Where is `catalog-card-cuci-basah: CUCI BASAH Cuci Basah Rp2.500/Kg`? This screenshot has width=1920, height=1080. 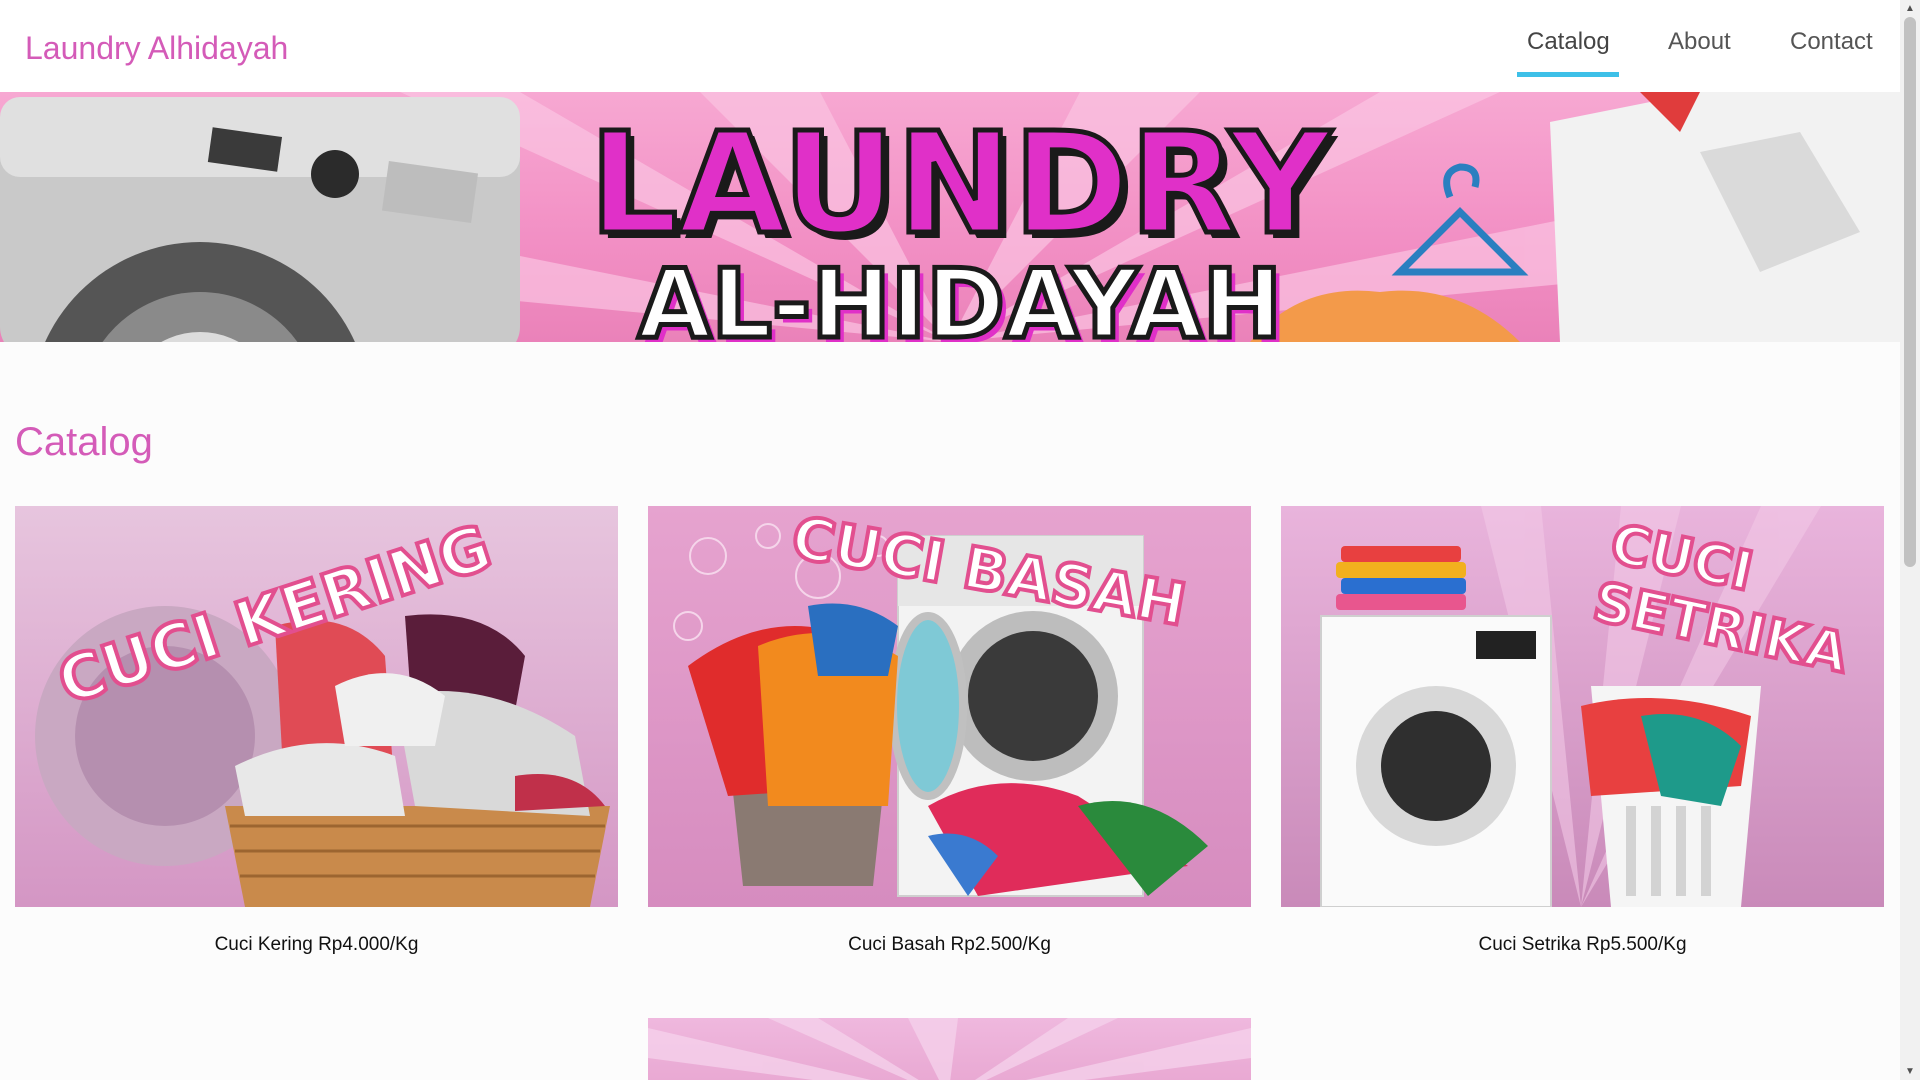
catalog-card-cuci-basah: CUCI BASAH Cuci Basah Rp2.500/Kg is located at coordinates (949, 731).